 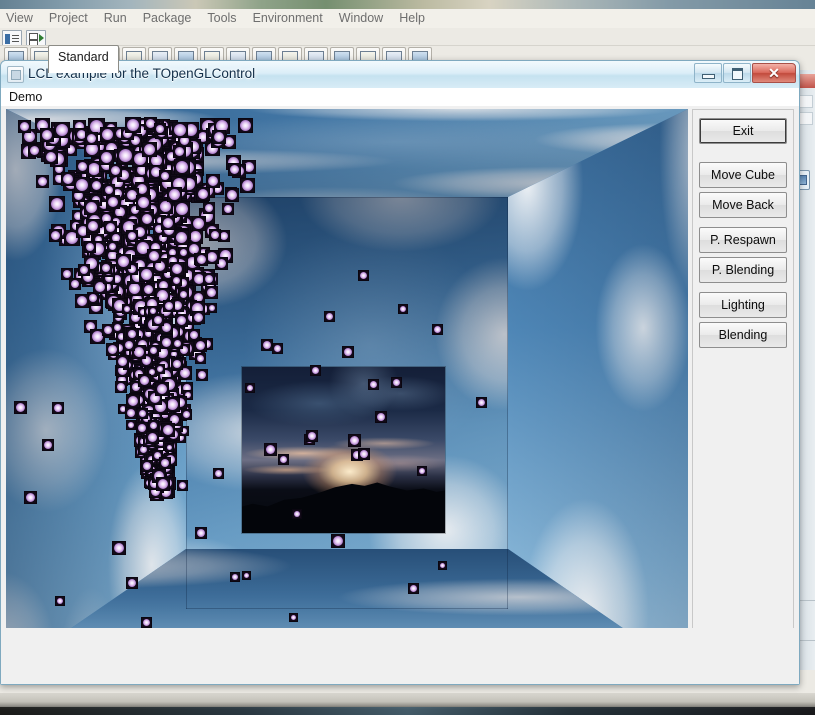 I want to click on window-controls: ✕, so click(x=745, y=73).